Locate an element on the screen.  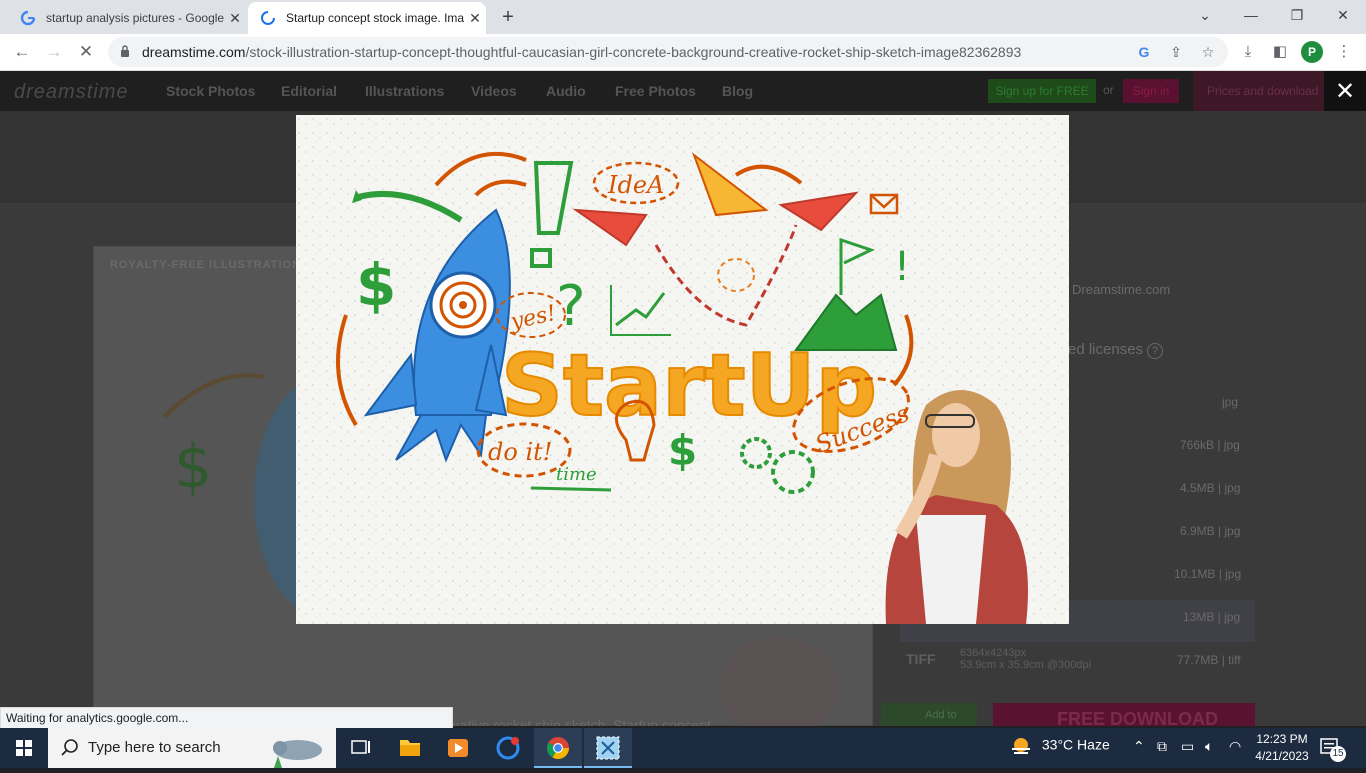
profile-avatar: P is located at coordinates (1312, 52).